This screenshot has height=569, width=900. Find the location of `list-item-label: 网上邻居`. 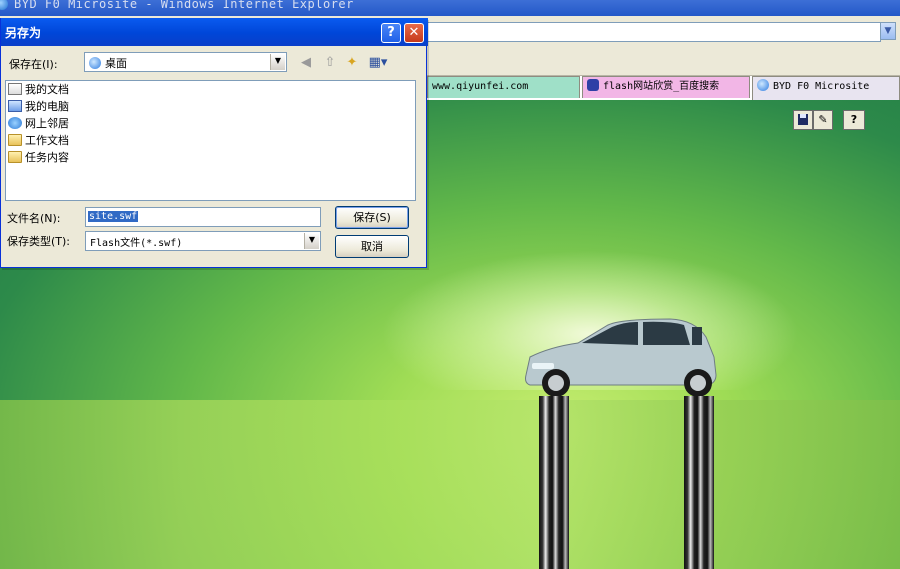

list-item-label: 网上邻居 is located at coordinates (47, 123).